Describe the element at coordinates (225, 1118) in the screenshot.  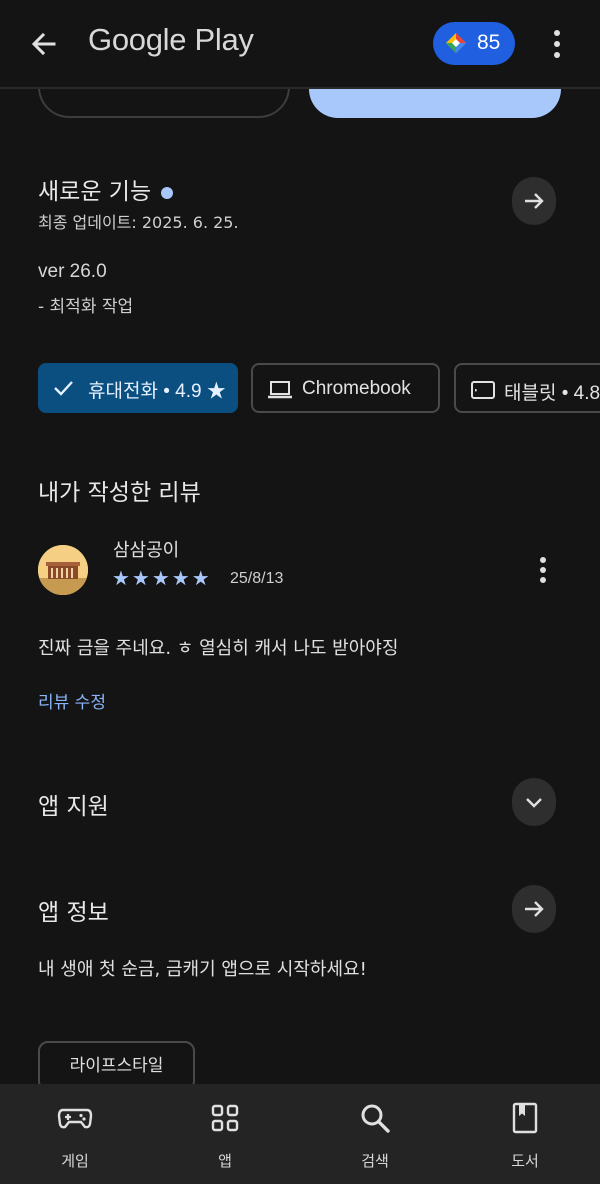
I see `apps-grid-icon` at that location.